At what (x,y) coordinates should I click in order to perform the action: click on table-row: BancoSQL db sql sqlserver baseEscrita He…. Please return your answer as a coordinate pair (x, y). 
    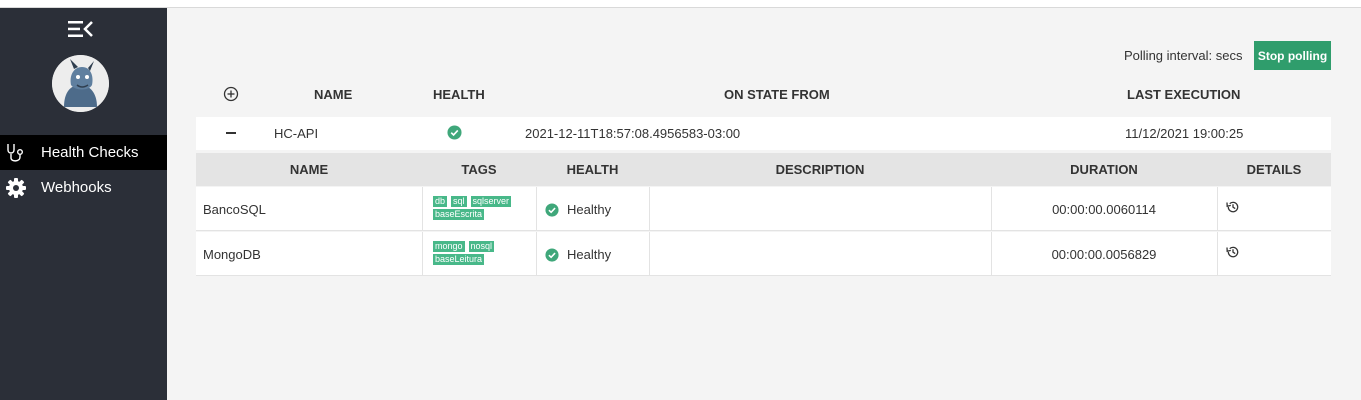
    Looking at the image, I should click on (763, 209).